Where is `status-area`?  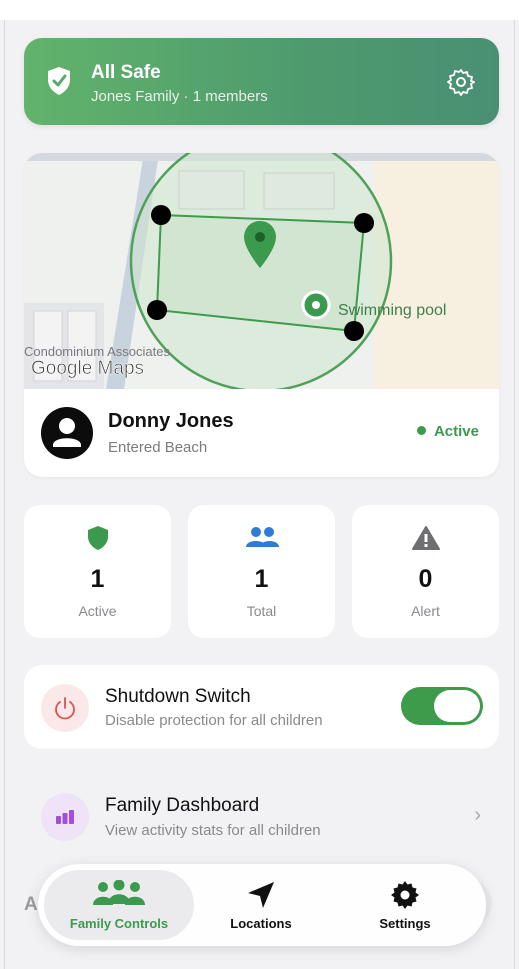
status-area is located at coordinates (259, 10).